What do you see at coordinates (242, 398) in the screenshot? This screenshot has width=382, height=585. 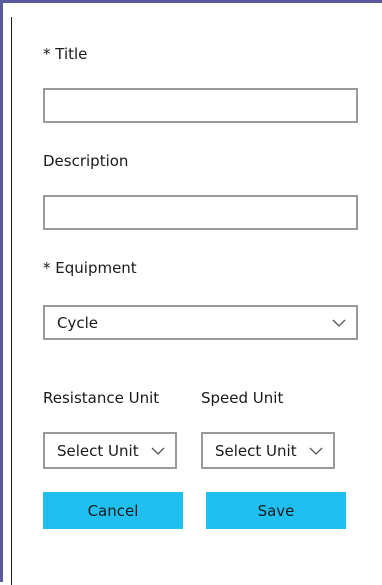 I see `speed-unit-label: Speed Unit` at bounding box center [242, 398].